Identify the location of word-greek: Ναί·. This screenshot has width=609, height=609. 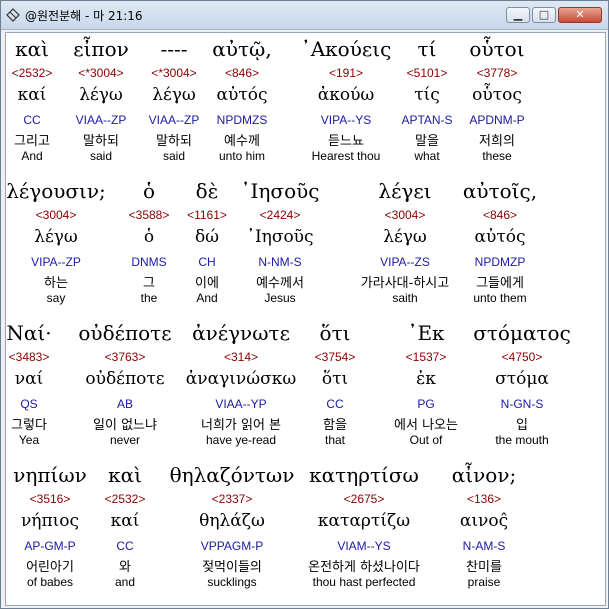
(28, 334).